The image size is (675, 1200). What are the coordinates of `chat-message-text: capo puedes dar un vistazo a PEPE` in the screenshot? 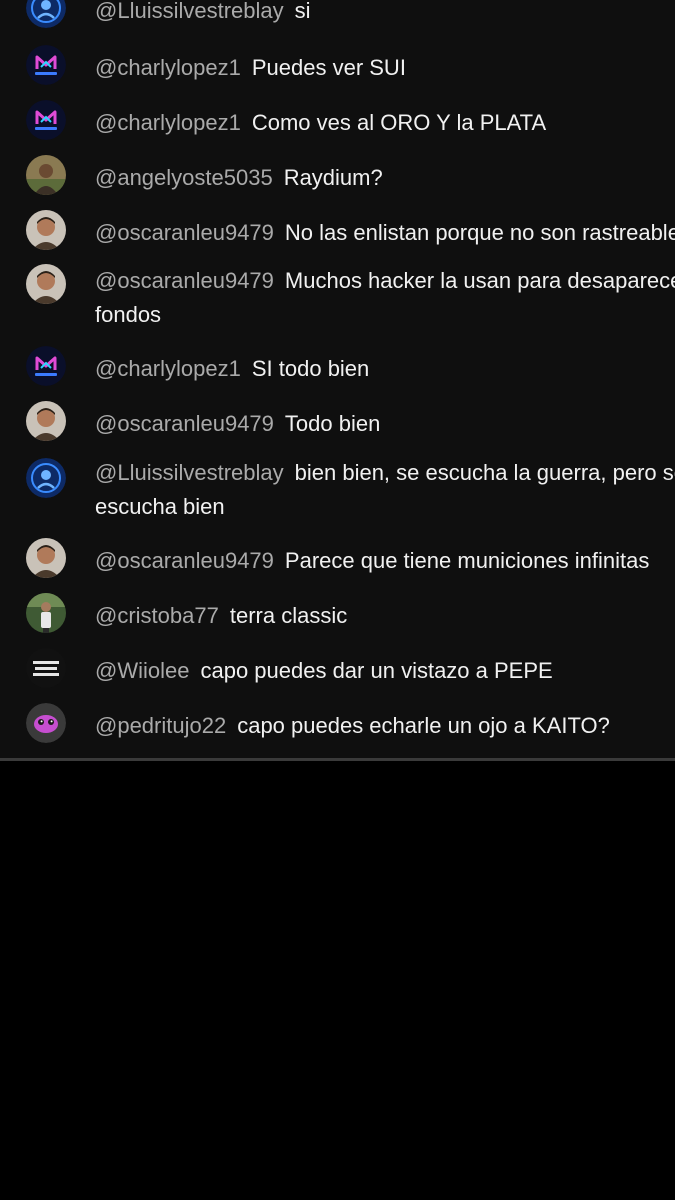 It's located at (376, 670).